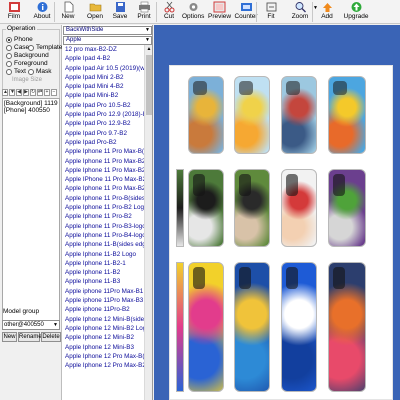 The width and height of the screenshot is (400, 400). I want to click on photo-skin-yellow-dress-girl, so click(252, 115).